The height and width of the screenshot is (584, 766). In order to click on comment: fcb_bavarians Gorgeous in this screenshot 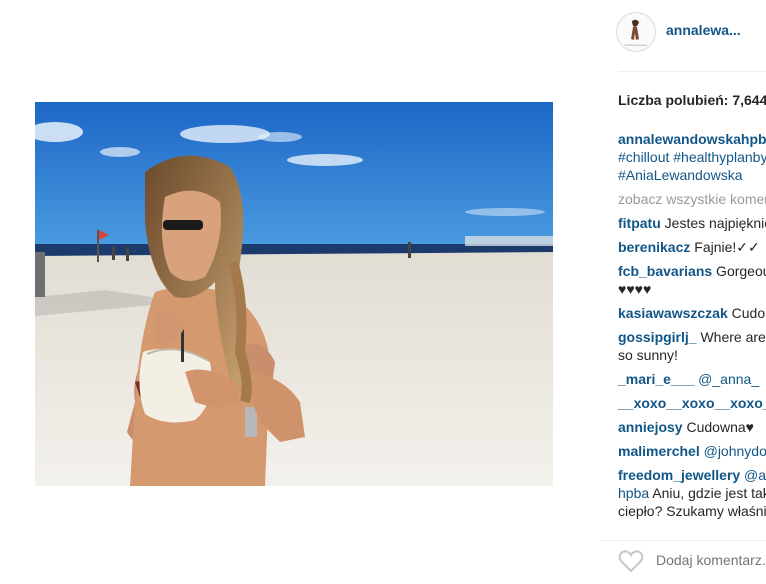, I will do `click(692, 271)`.